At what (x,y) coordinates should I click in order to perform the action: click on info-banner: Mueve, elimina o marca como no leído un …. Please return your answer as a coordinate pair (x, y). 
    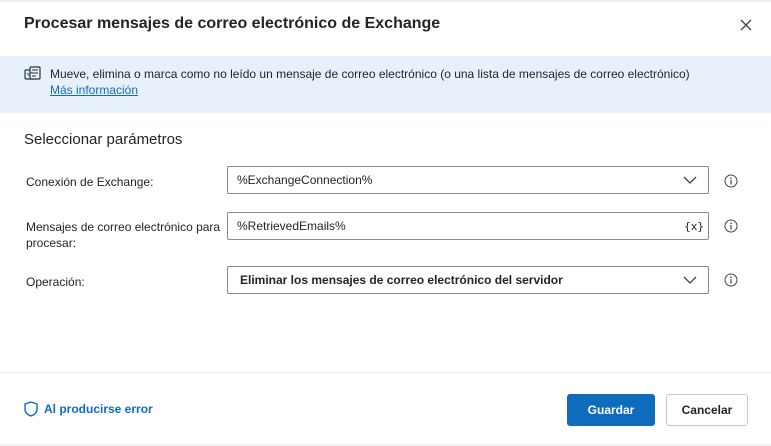
    Looking at the image, I should click on (385, 84).